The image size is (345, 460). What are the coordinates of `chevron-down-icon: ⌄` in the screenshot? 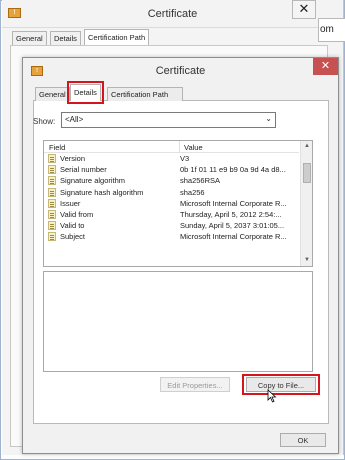 It's located at (268, 118).